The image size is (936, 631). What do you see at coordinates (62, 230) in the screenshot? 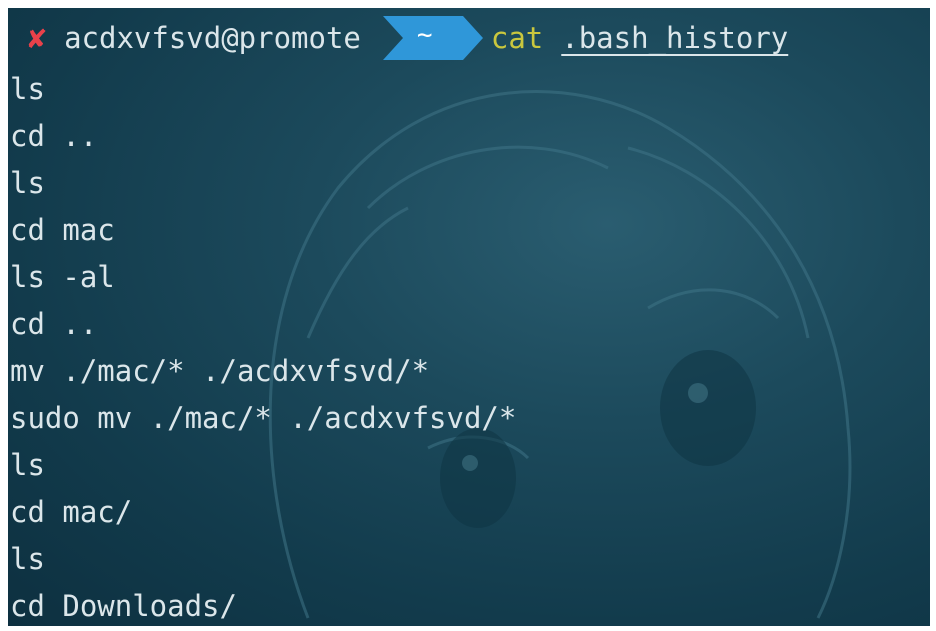
I see `output-line: cd mac` at bounding box center [62, 230].